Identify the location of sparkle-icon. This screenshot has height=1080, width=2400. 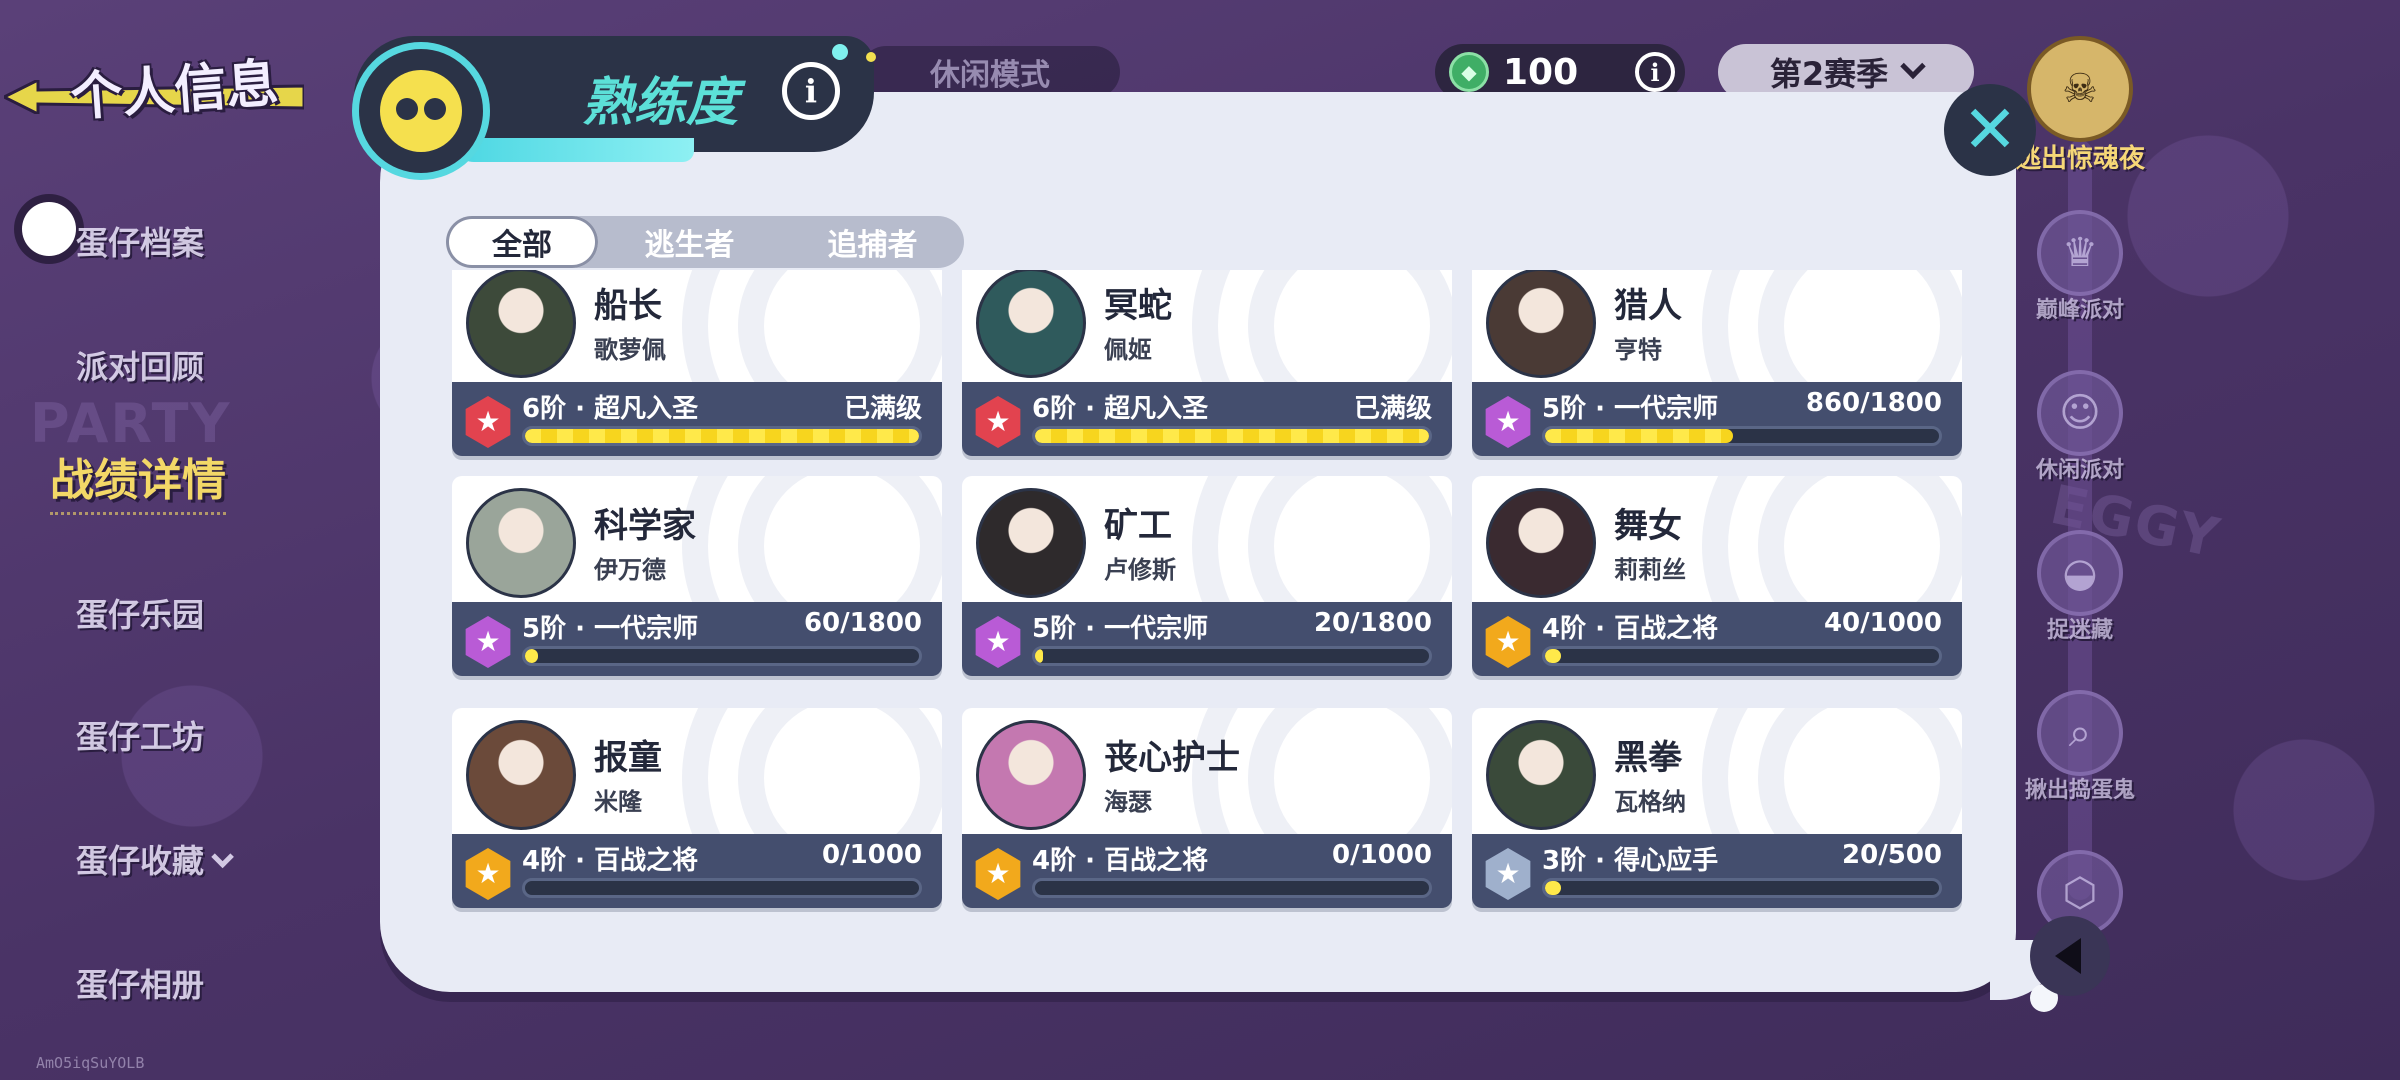
(871, 57).